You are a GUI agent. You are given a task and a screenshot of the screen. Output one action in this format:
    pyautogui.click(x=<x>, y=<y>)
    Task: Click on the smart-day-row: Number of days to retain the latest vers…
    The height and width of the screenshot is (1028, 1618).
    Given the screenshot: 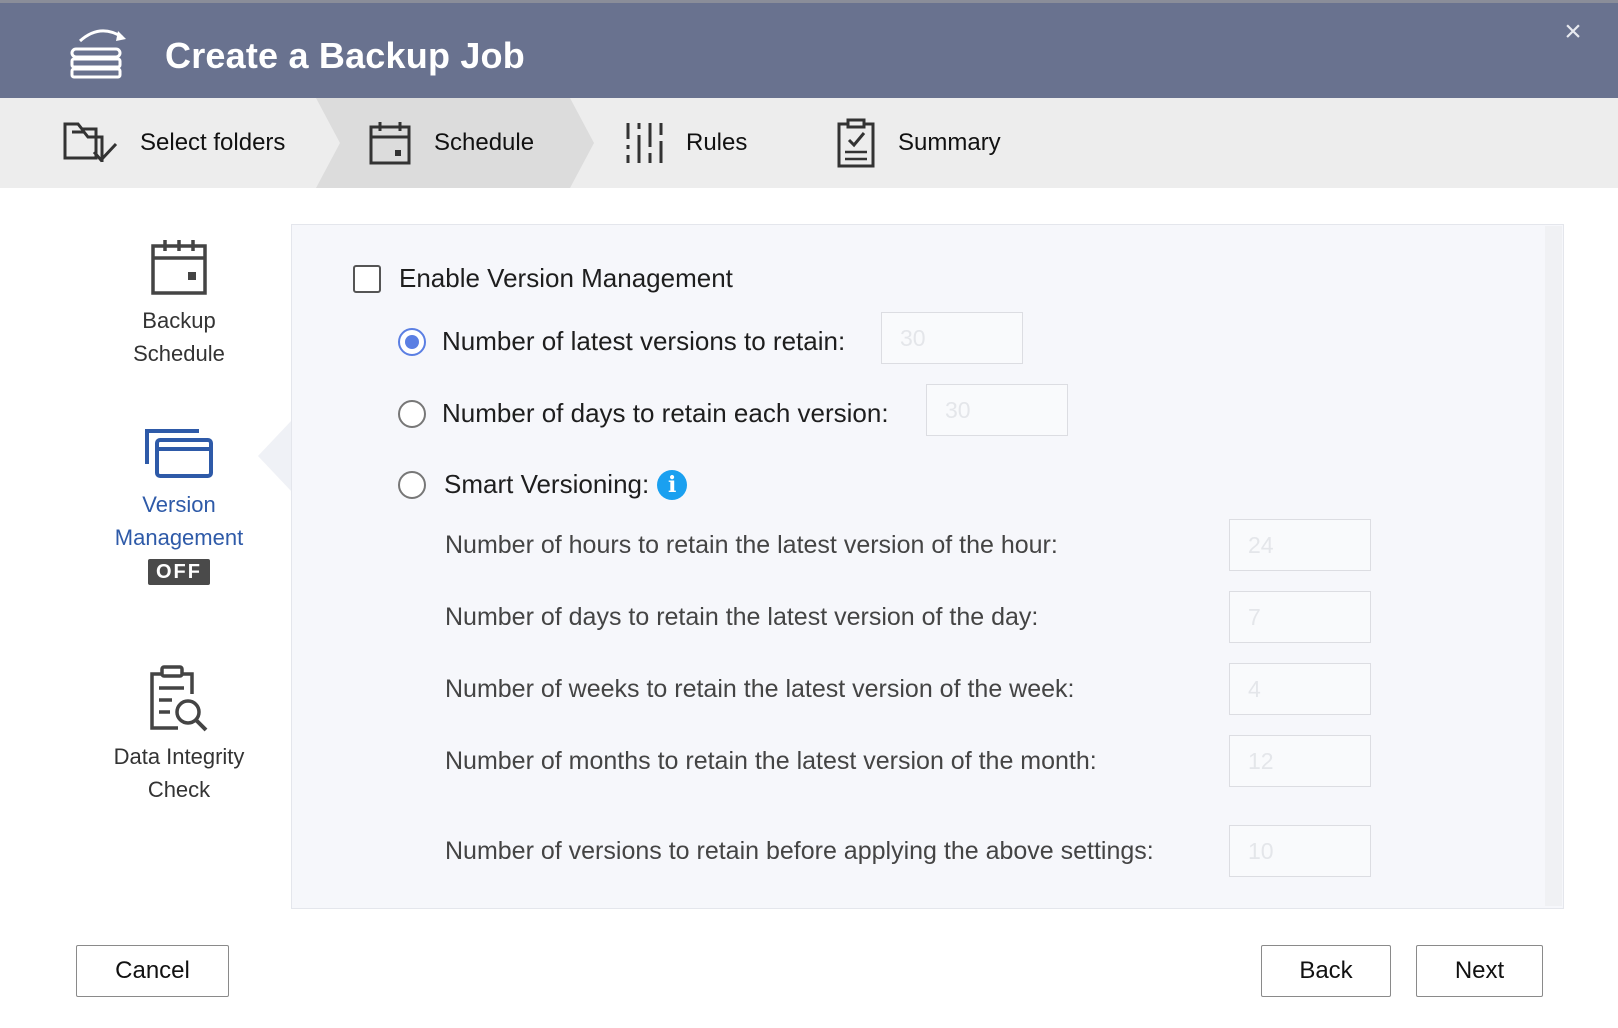 What is the action you would take?
    pyautogui.click(x=741, y=617)
    